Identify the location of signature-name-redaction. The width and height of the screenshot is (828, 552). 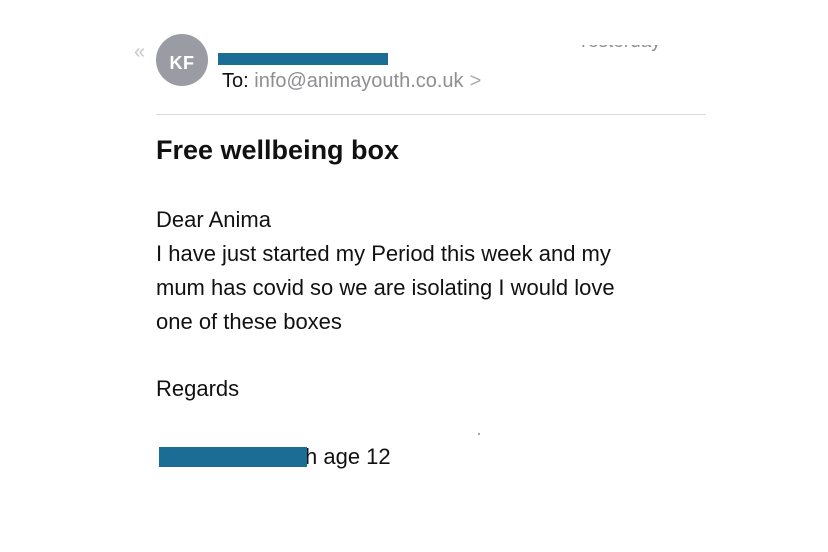
(233, 457).